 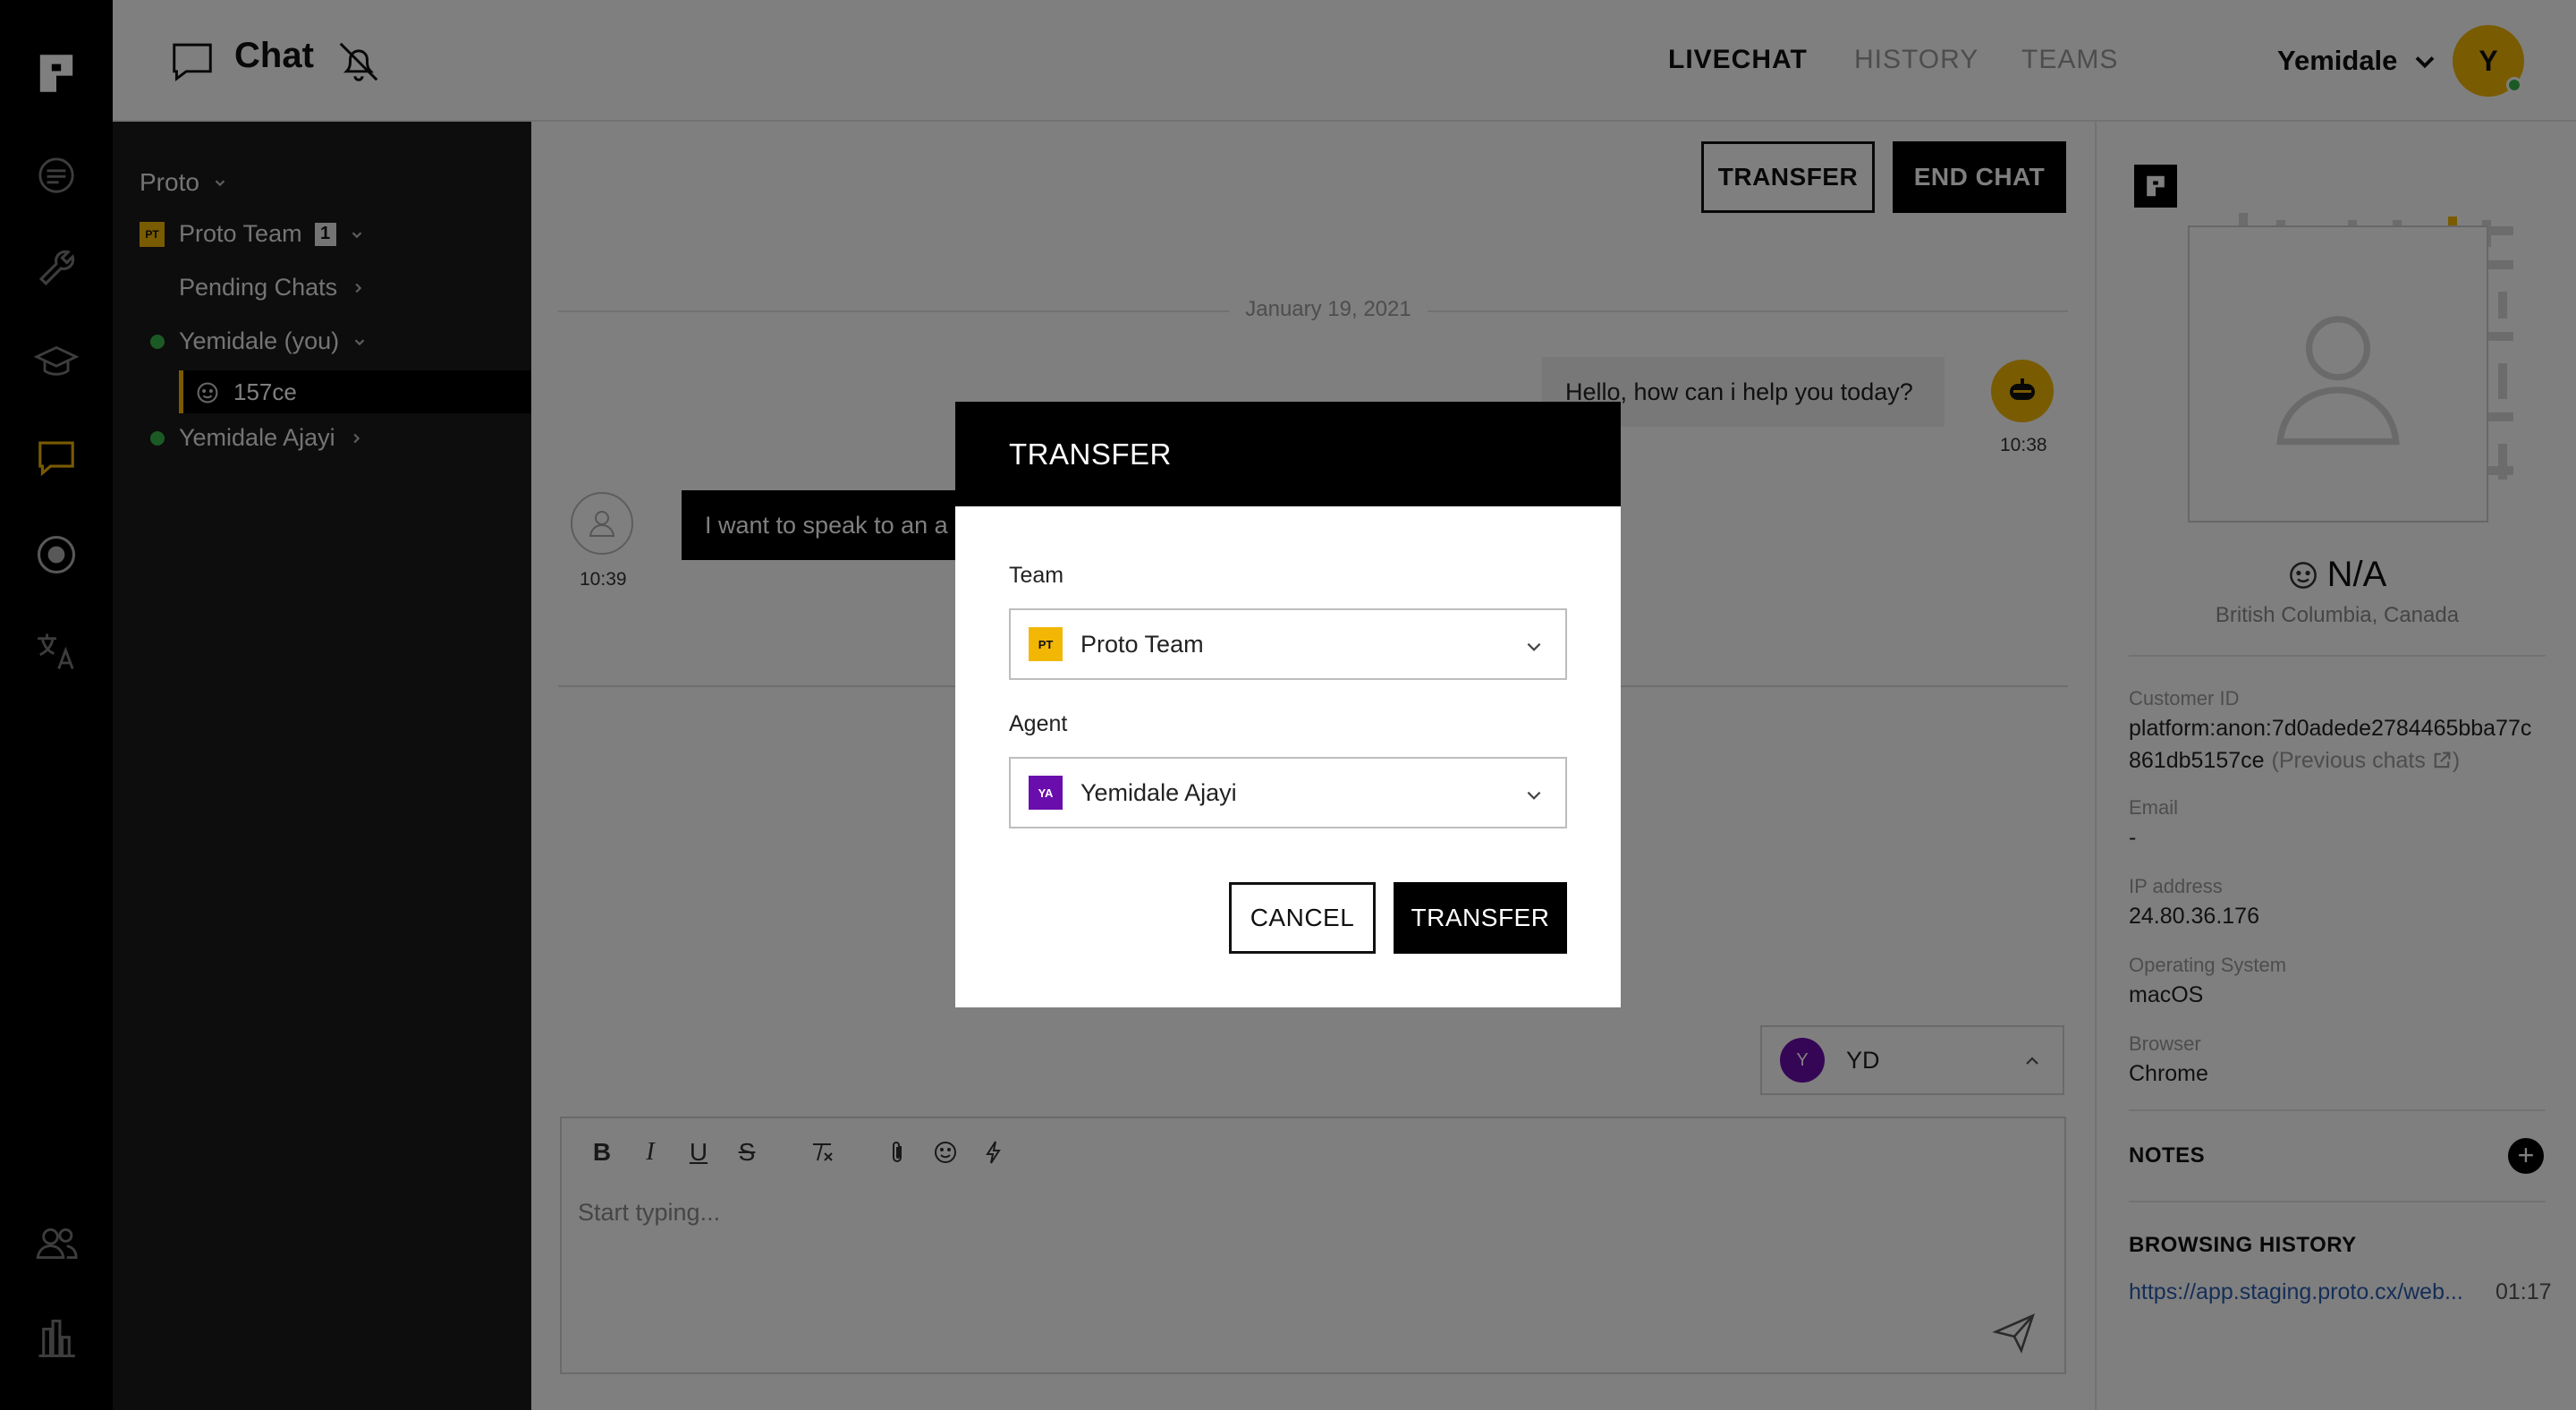 What do you see at coordinates (1046, 793) in the screenshot?
I see `agent-badge: YA` at bounding box center [1046, 793].